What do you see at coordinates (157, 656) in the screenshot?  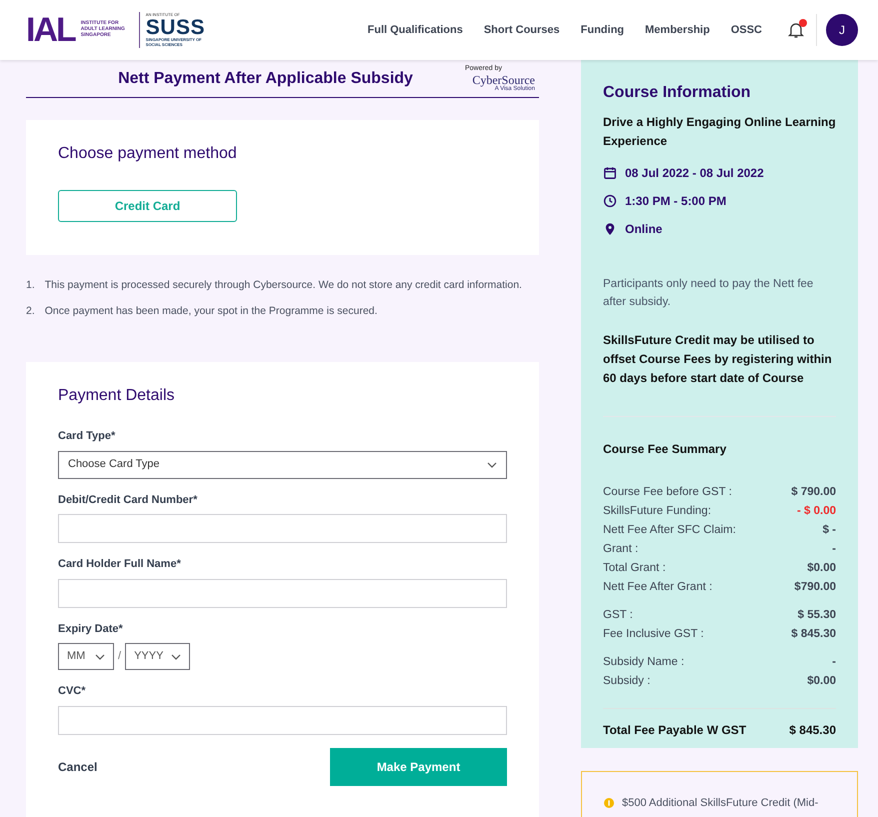 I see `year-select: YYYY` at bounding box center [157, 656].